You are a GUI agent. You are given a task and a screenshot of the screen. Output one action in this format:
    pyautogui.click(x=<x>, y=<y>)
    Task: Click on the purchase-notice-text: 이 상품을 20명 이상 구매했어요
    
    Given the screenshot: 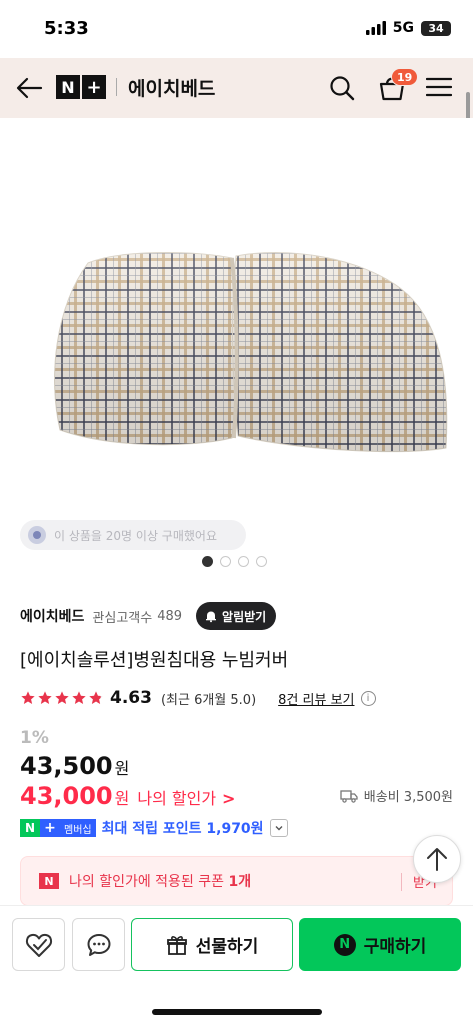 What is the action you would take?
    pyautogui.click(x=136, y=535)
    